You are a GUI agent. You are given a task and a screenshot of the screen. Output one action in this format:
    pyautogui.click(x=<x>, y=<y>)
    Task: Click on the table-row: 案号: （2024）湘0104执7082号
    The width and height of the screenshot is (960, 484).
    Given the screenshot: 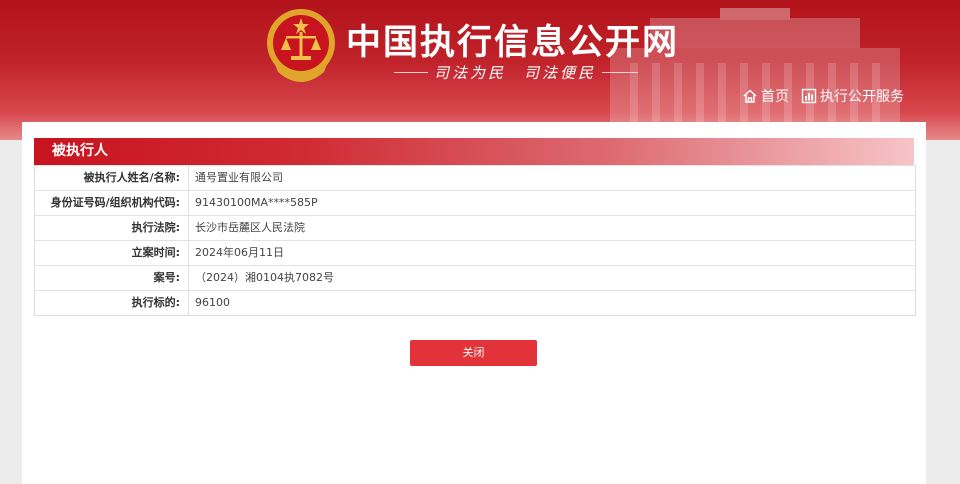 What is the action you would take?
    pyautogui.click(x=475, y=277)
    